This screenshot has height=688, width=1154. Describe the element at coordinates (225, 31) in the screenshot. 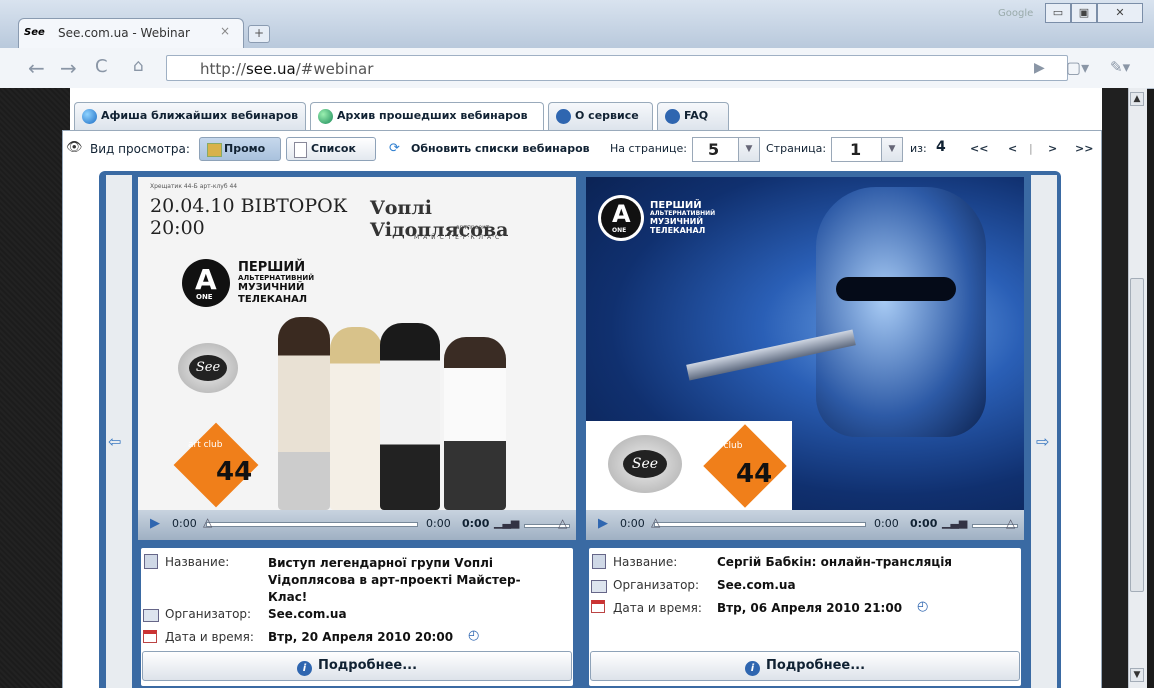

I see `tab-close-icon: ×` at that location.